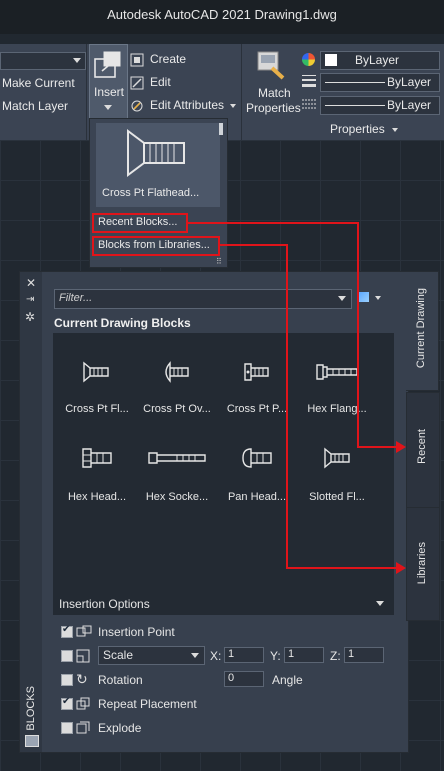  I want to click on title-bar: Autodesk AutoCAD 2021 Drawing1.dwg, so click(222, 17).